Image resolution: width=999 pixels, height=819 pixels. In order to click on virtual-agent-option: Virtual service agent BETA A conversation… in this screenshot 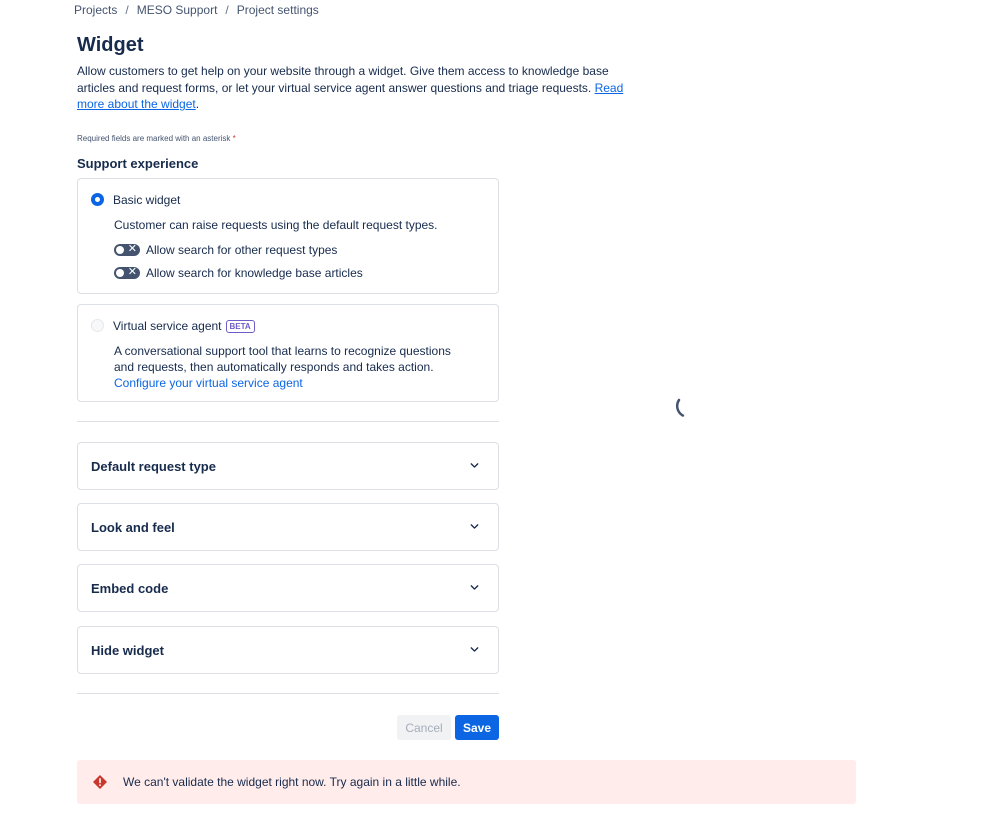, I will do `click(288, 353)`.